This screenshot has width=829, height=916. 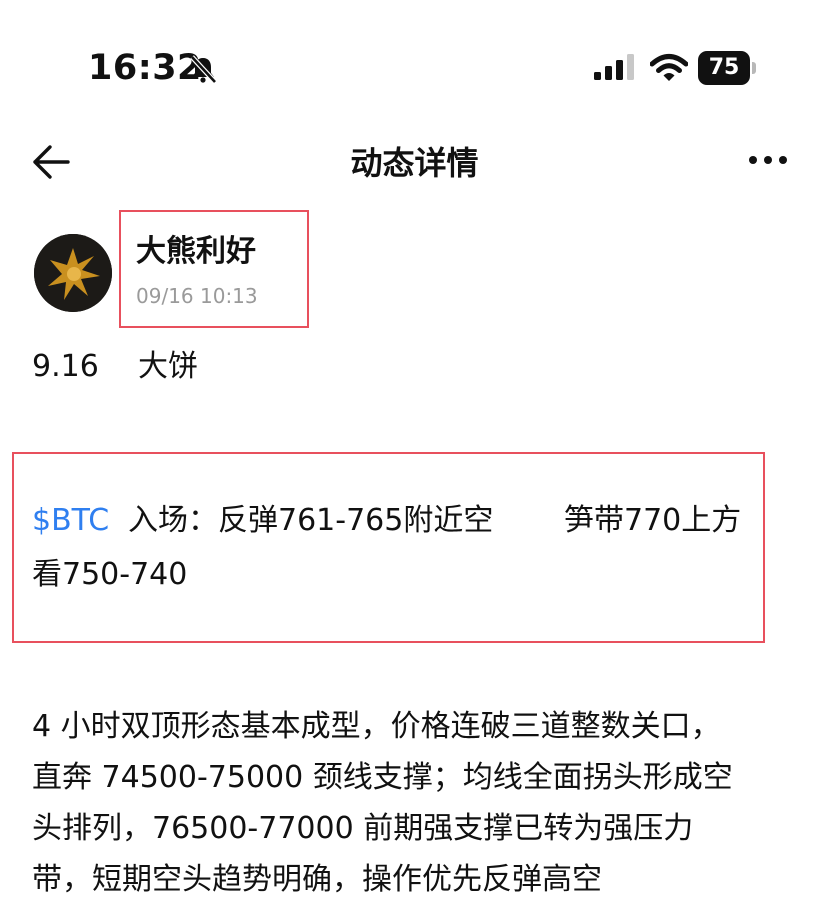 I want to click on battery-indicator: 75, so click(x=727, y=68).